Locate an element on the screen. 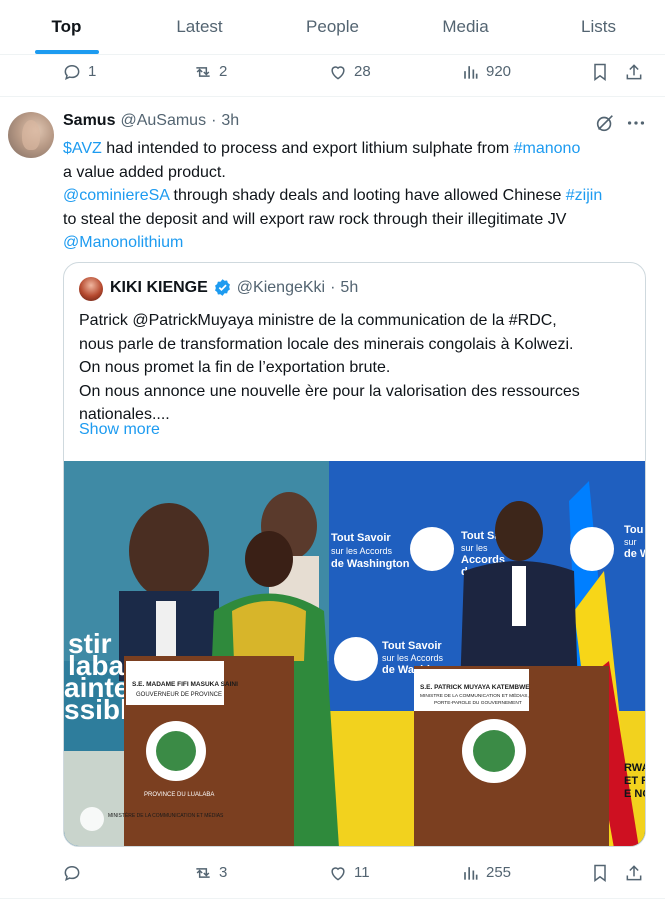 The image size is (672, 911). hashtag-manono: #manono is located at coordinates (547, 148).